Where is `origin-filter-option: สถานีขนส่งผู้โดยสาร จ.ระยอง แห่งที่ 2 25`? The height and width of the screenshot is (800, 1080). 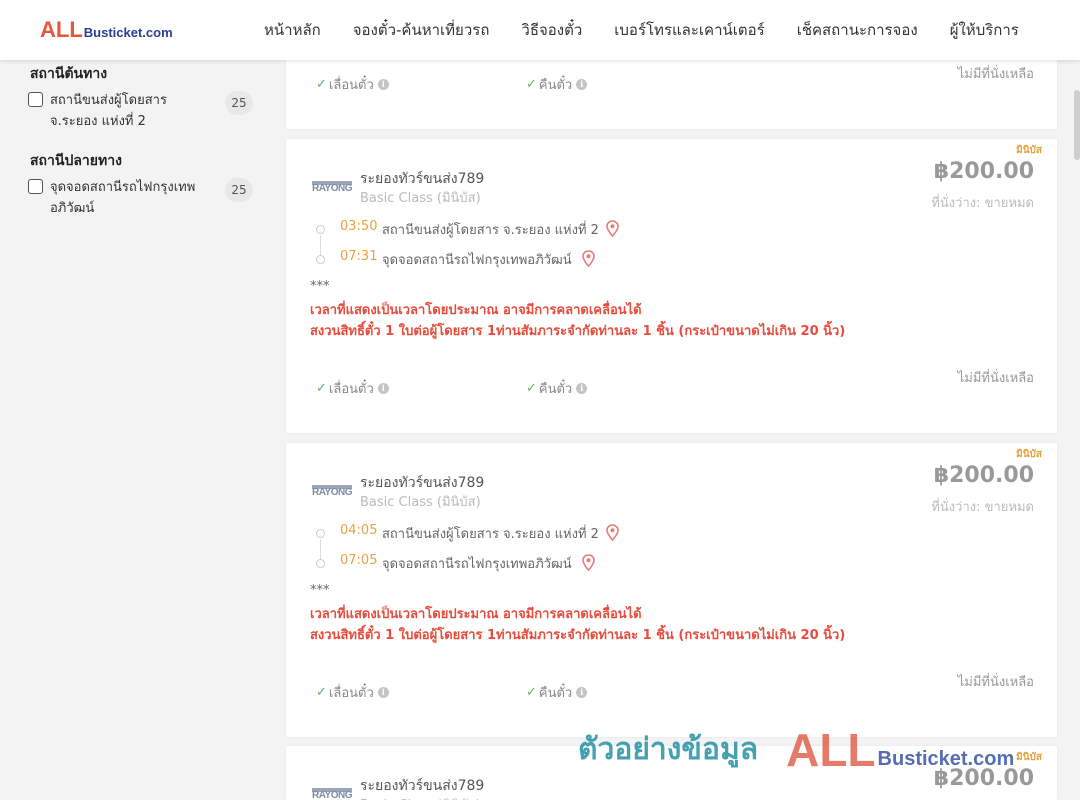
origin-filter-option: สถานีขนส่งผู้โดยสาร จ.ระยอง แห่งที่ 2 25 is located at coordinates (143, 112).